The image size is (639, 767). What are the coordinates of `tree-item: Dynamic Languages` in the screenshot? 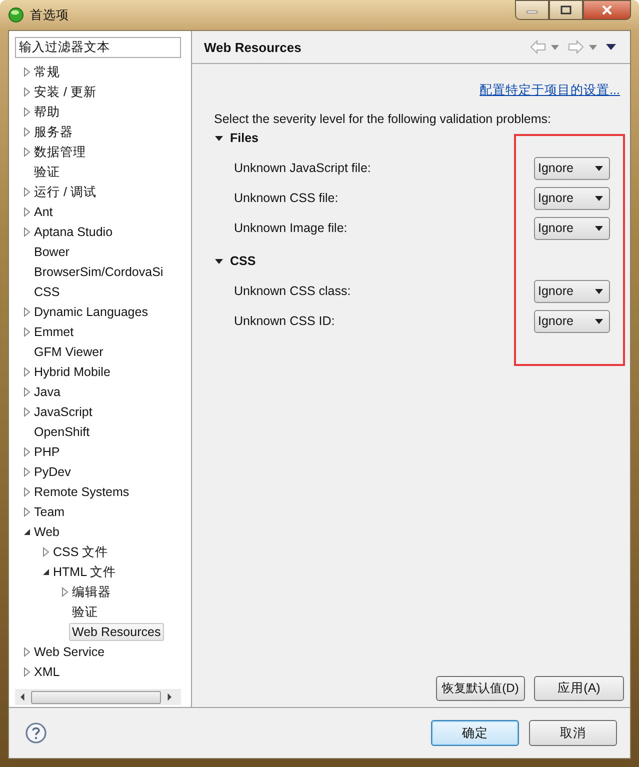 It's located at (91, 312).